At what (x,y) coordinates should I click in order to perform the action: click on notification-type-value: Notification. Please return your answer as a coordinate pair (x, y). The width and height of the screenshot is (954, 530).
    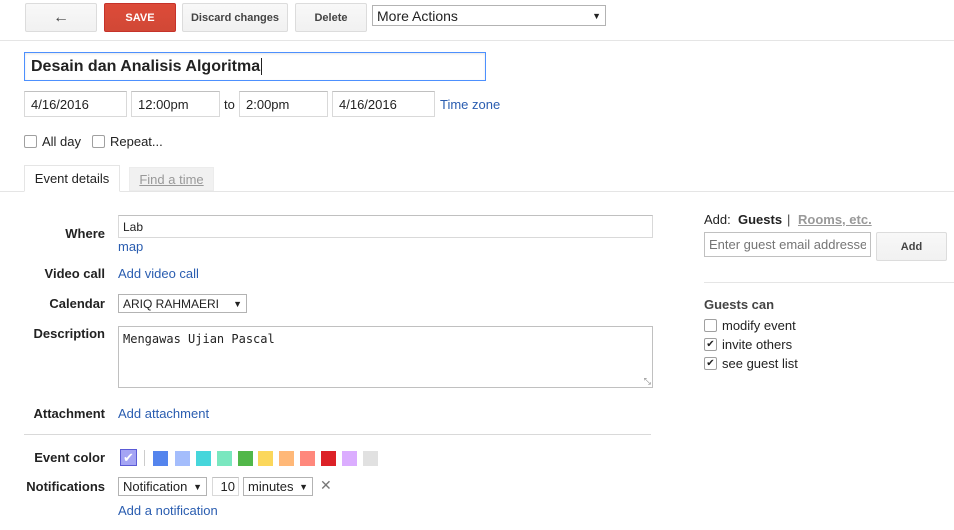
    Looking at the image, I should click on (155, 486).